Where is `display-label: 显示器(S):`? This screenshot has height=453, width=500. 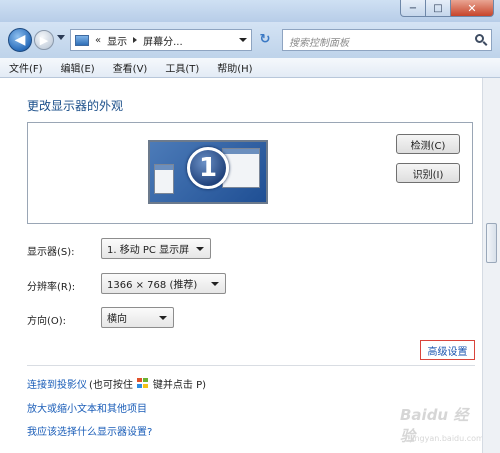 display-label: 显示器(S): is located at coordinates (51, 252).